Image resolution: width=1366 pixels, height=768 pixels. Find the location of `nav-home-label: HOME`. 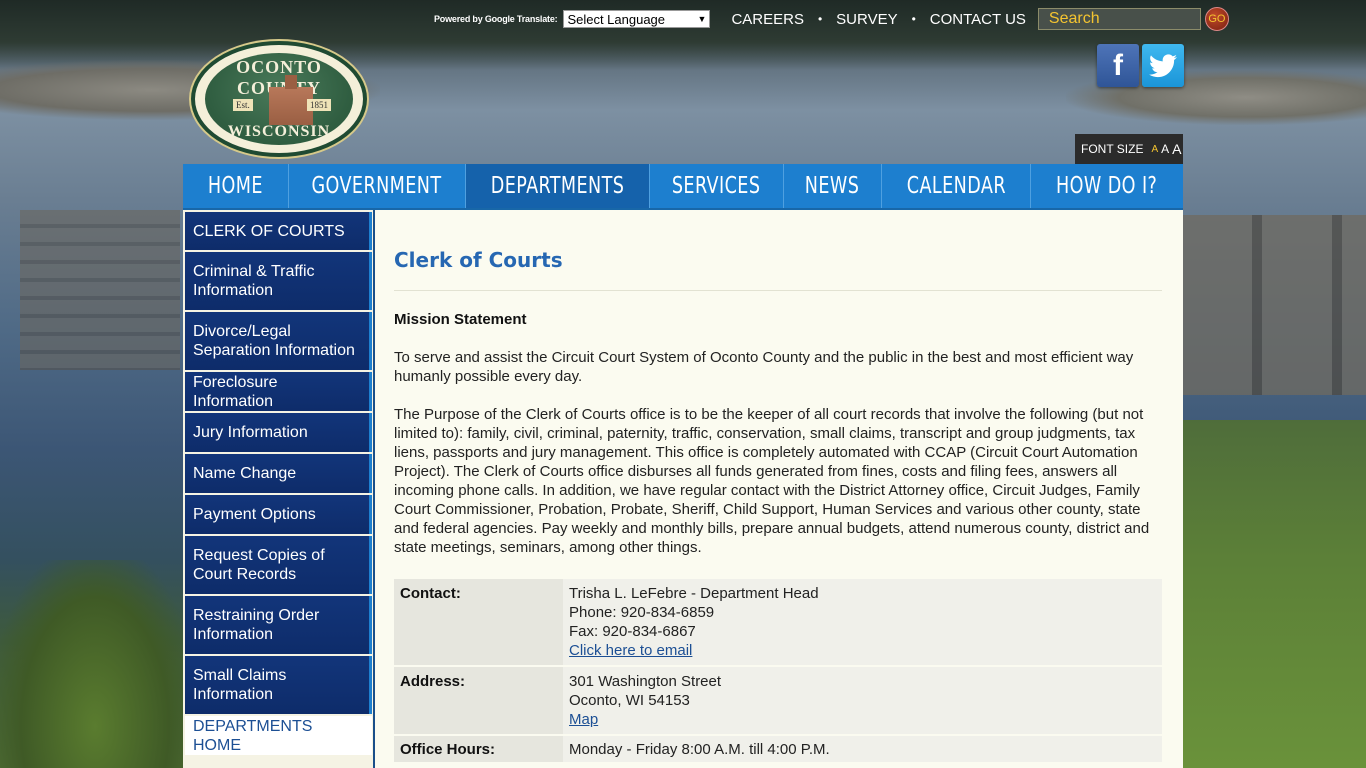

nav-home-label: HOME is located at coordinates (235, 186).